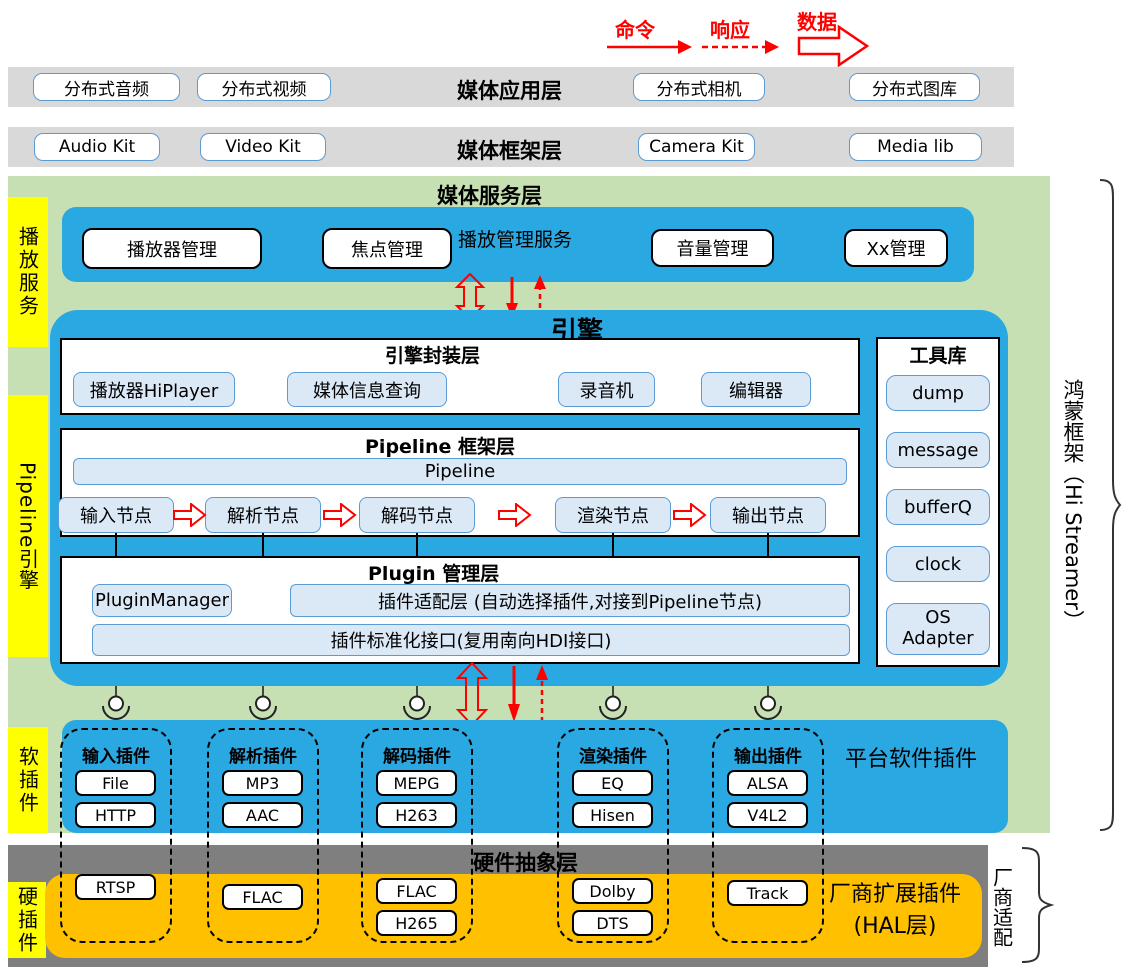 This screenshot has width=1122, height=975. I want to click on os-adapter-box: OS Adapter, so click(938, 629).